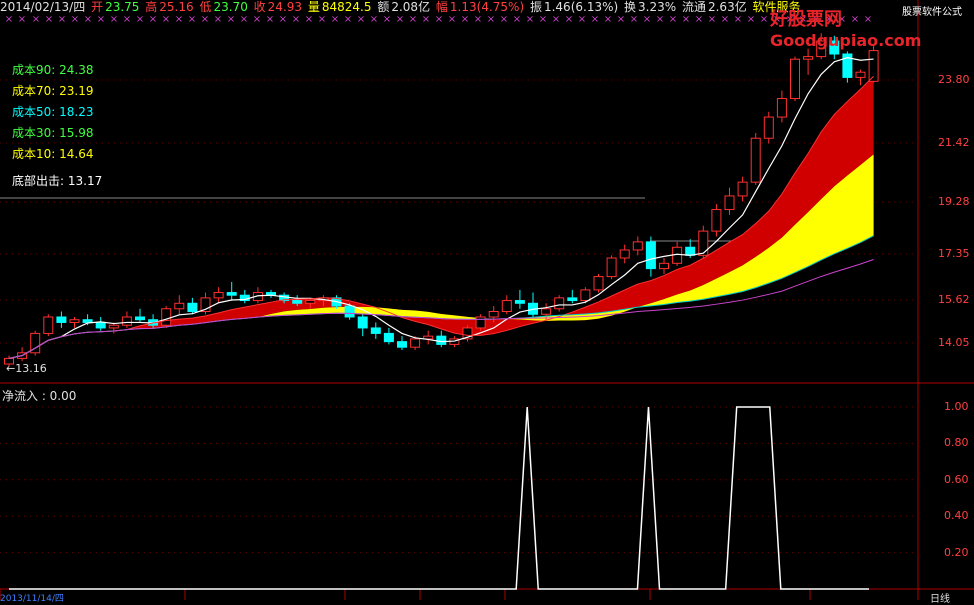 This screenshot has width=974, height=605. What do you see at coordinates (97, 7) in the screenshot?
I see `open-label: 开` at bounding box center [97, 7].